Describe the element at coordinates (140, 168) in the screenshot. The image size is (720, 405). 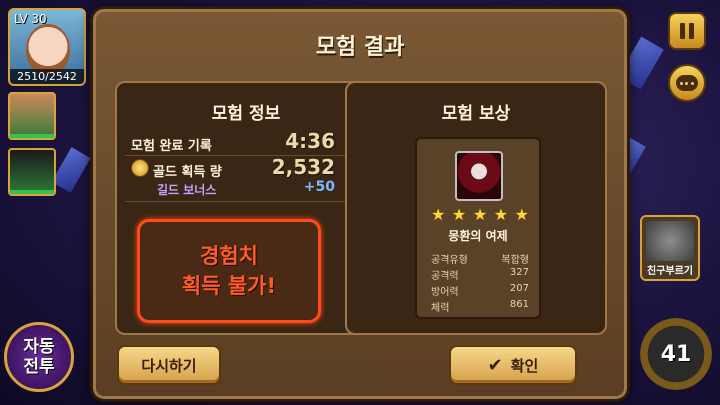
I see `gold-coin-icon` at that location.